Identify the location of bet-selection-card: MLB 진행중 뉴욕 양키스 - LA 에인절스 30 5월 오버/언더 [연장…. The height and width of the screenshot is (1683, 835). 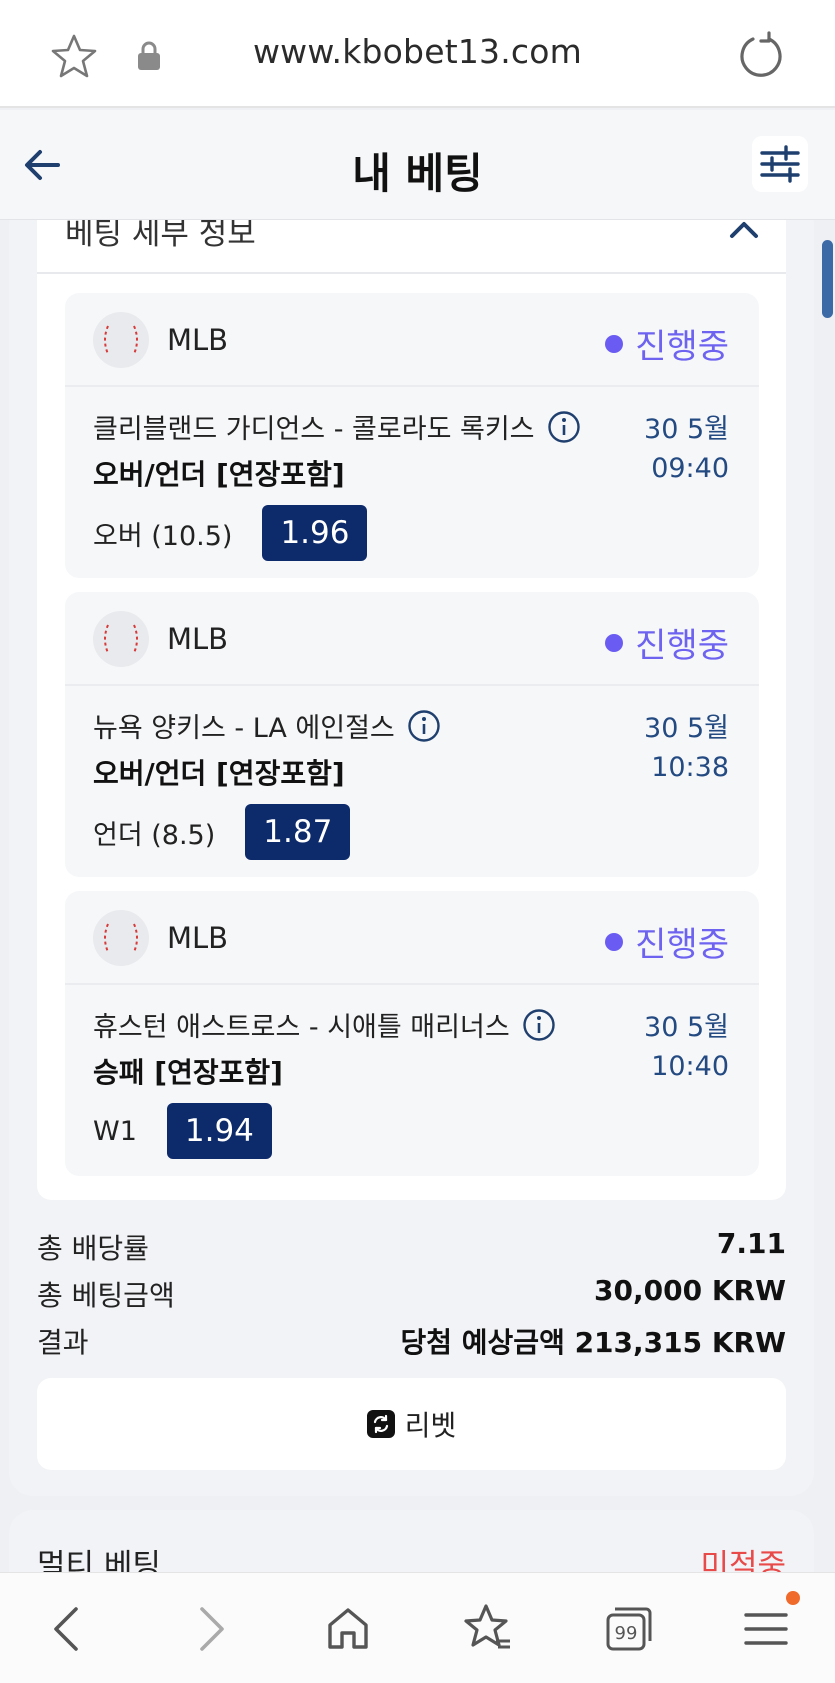
(412, 734).